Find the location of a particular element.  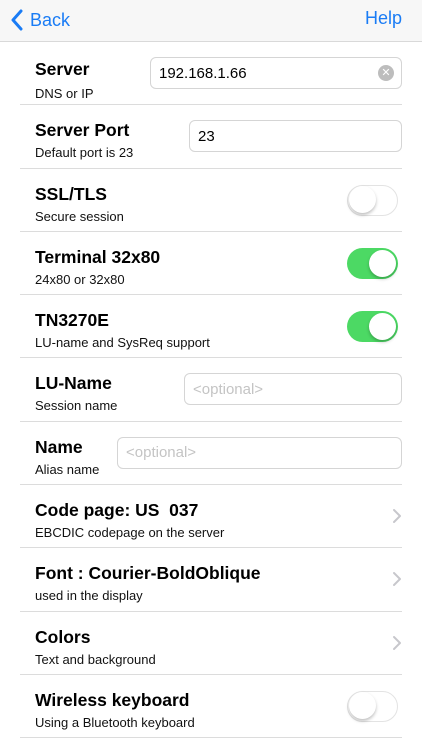

row-tn3270e: TN3270E LU-name and SysReq support is located at coordinates (211, 327).